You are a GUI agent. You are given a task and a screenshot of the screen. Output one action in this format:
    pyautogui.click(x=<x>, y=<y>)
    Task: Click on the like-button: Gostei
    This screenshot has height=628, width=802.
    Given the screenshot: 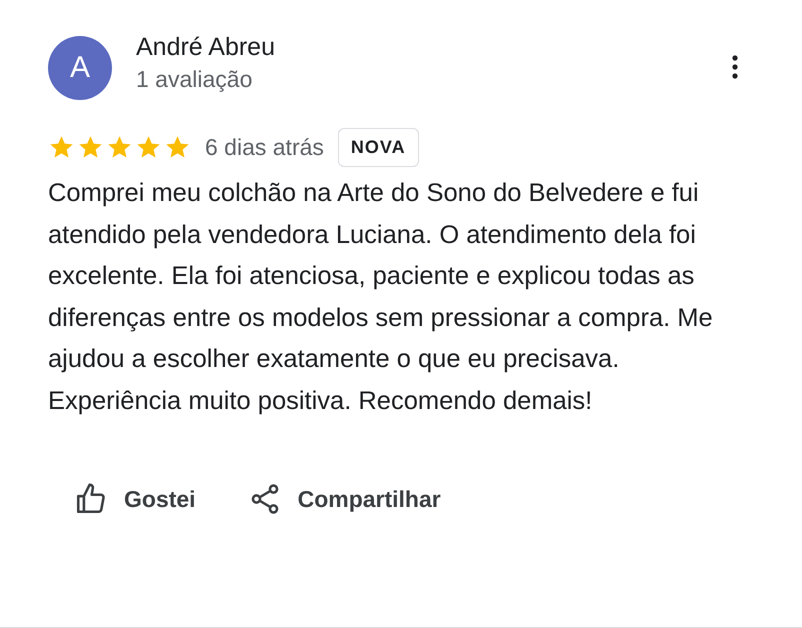 What is the action you would take?
    pyautogui.click(x=135, y=499)
    